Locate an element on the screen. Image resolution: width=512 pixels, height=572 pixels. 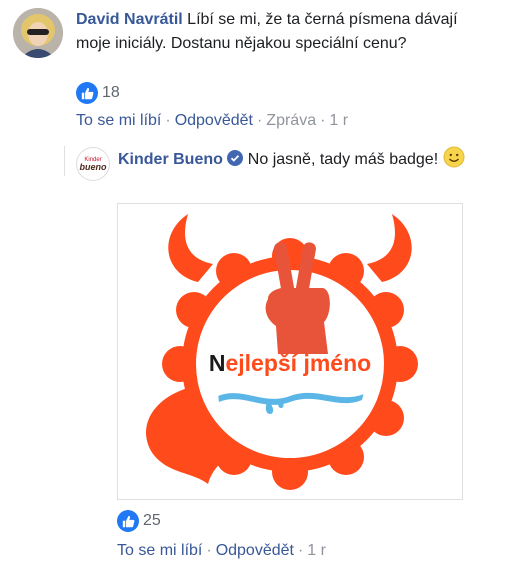
reply-timestamp: 1 r is located at coordinates (316, 550).